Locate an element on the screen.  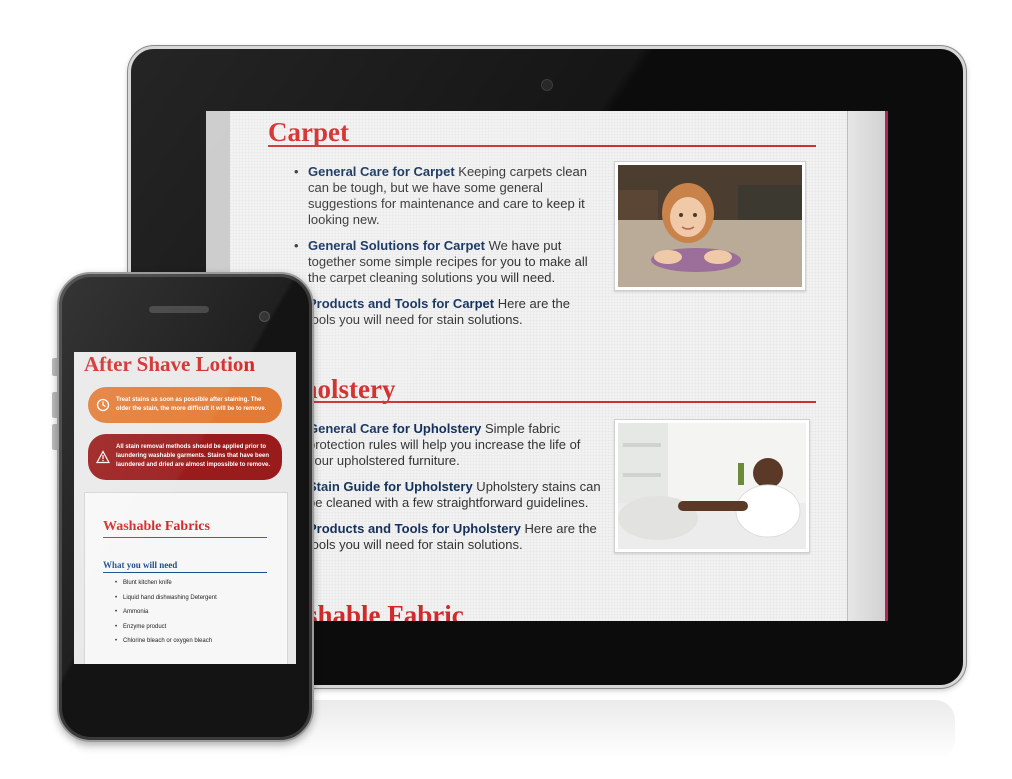
clock-icon is located at coordinates (103, 405).